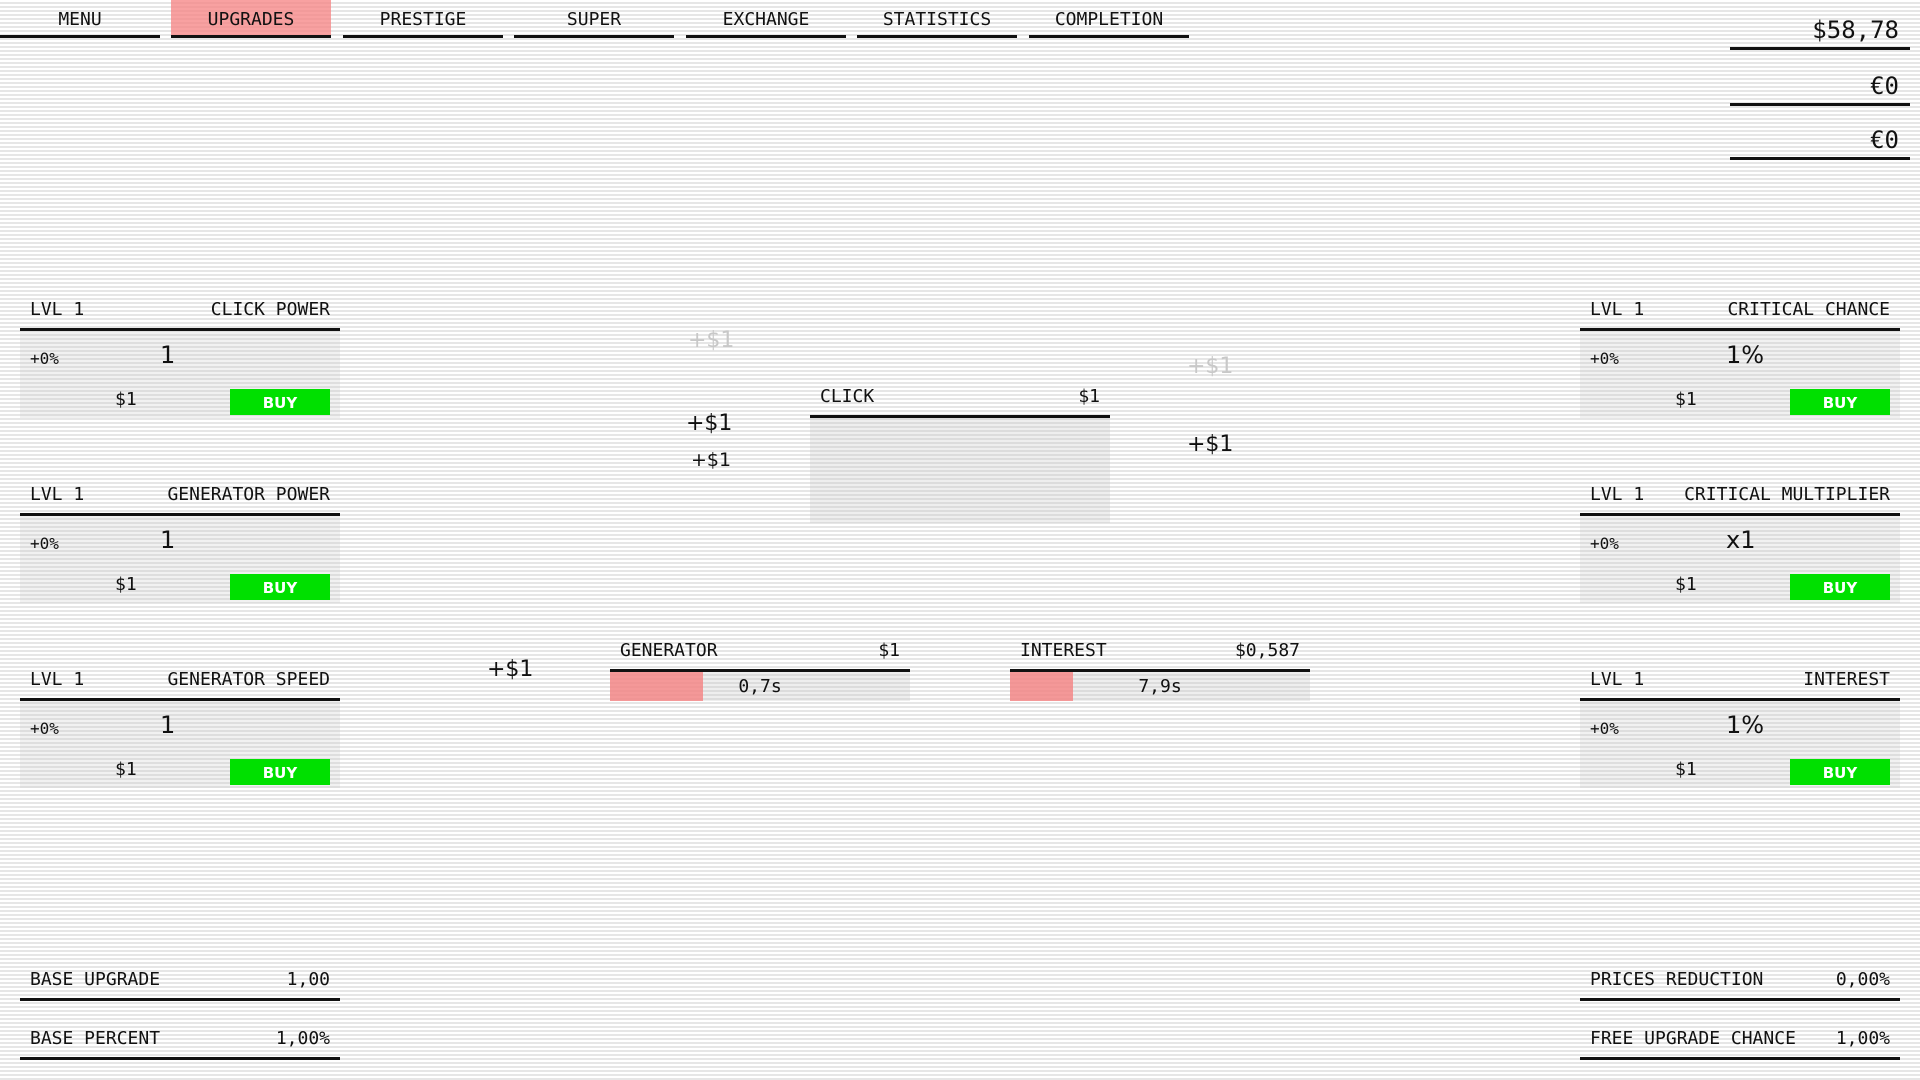  I want to click on interest-panel: INTEREST $0,587 7,9s, so click(1160, 666).